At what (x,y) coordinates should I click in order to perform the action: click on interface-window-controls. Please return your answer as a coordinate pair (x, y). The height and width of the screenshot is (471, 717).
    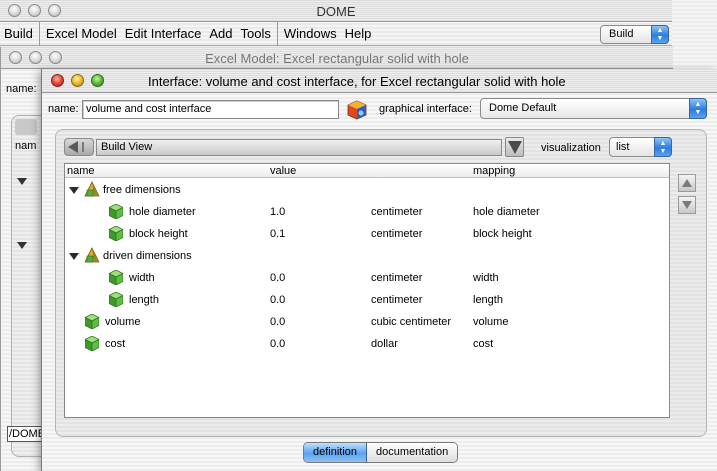
    Looking at the image, I should click on (77, 80).